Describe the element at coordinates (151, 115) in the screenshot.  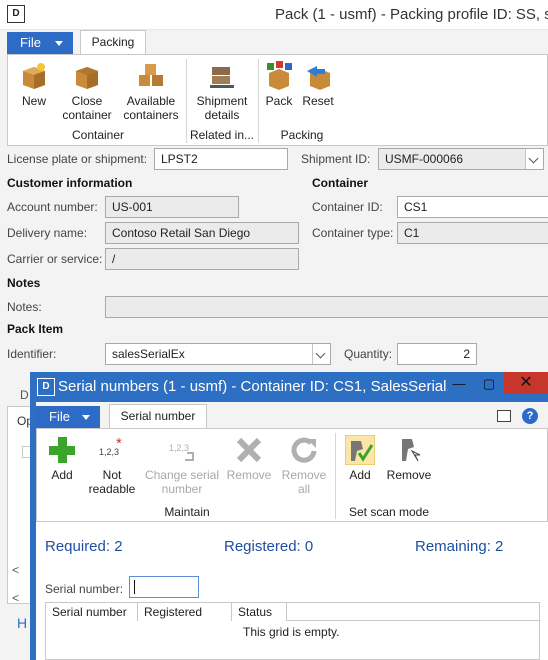
I see `available-containers-label-2: containers` at that location.